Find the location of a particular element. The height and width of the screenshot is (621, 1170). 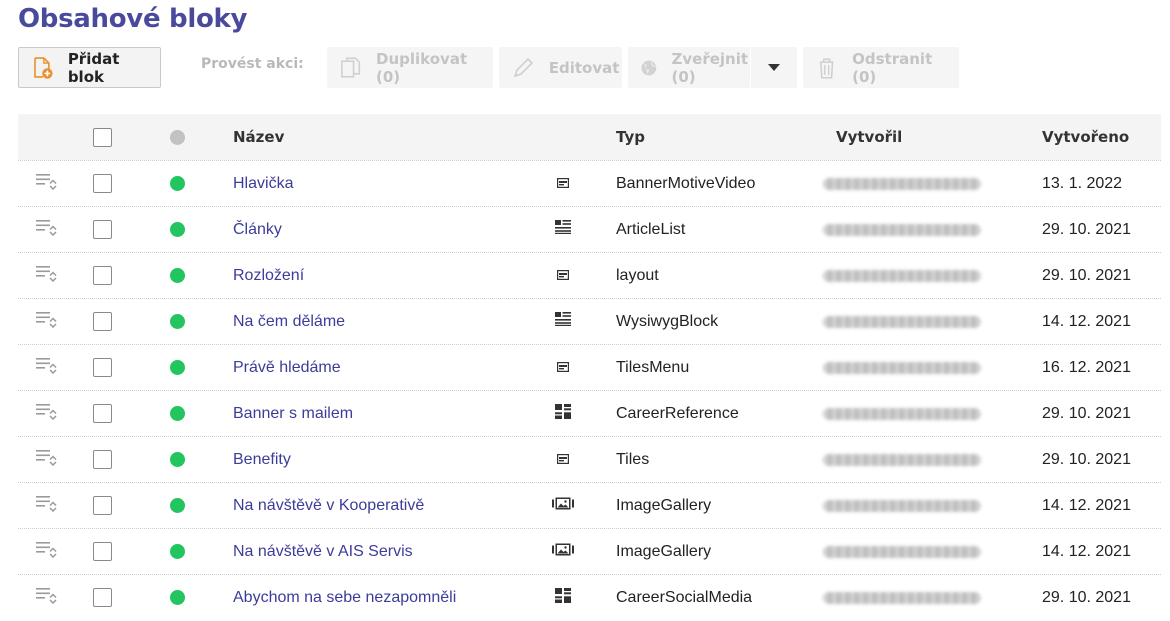

edit-label: Editovat is located at coordinates (584, 67).